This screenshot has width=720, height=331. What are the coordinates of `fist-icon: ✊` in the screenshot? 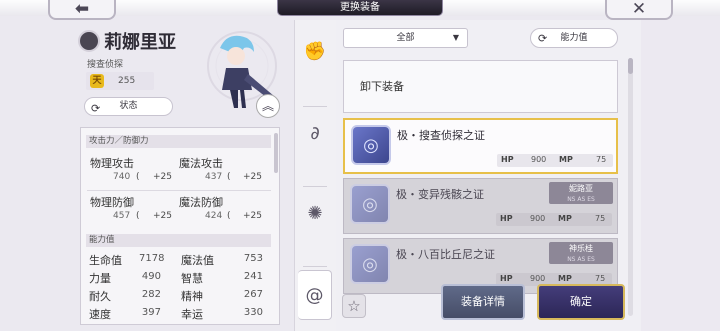 It's located at (315, 51).